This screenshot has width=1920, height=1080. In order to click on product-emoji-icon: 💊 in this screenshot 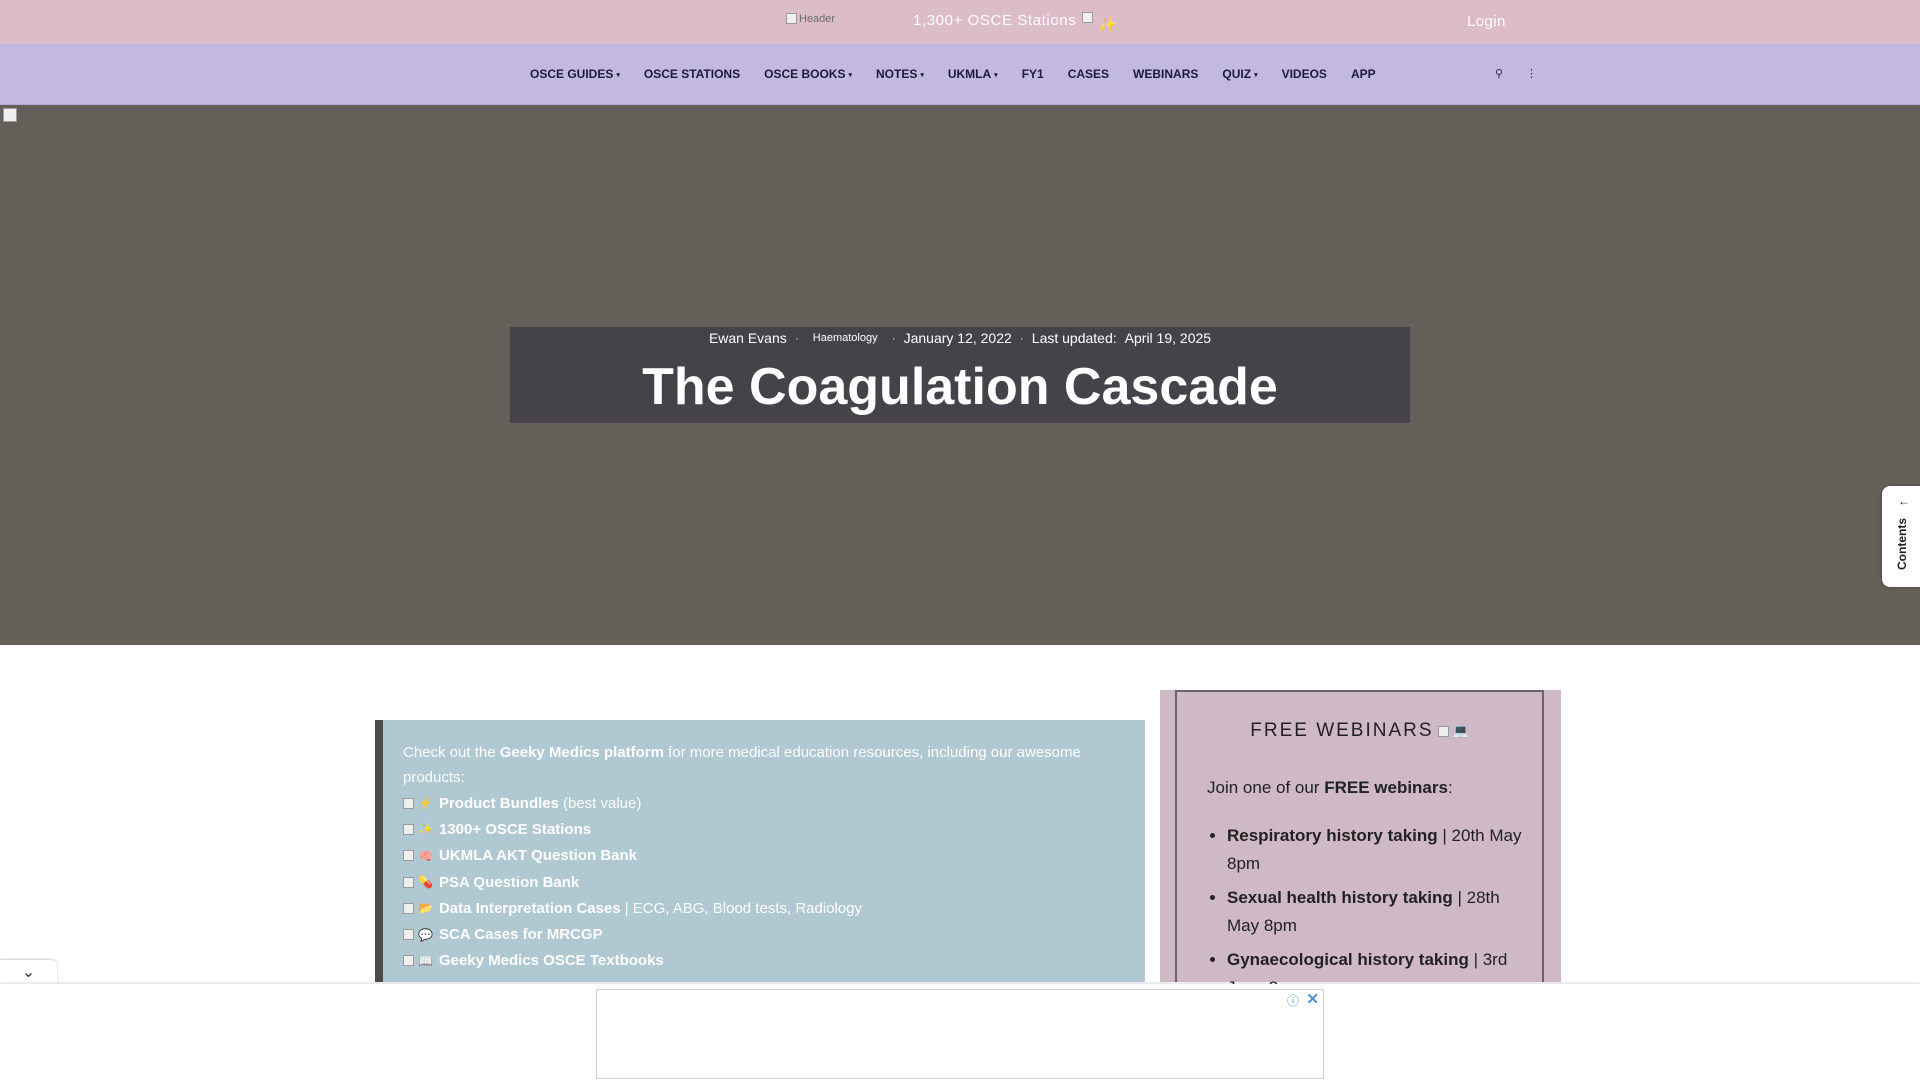, I will do `click(425, 882)`.